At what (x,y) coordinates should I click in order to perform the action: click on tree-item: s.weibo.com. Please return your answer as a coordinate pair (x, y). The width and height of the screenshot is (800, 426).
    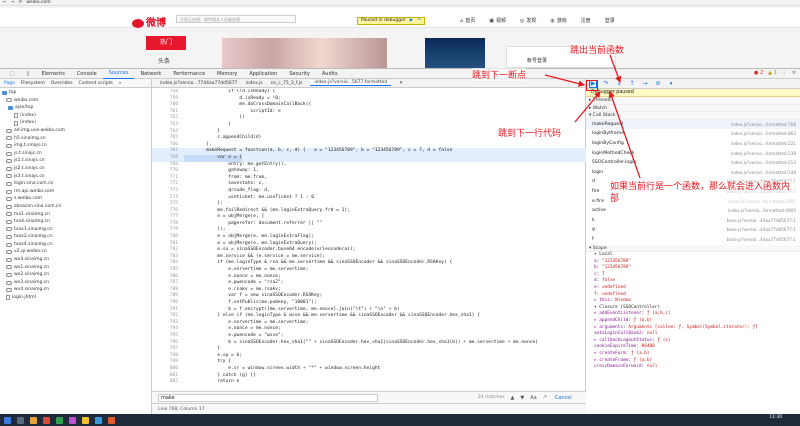
    Looking at the image, I should click on (75, 199).